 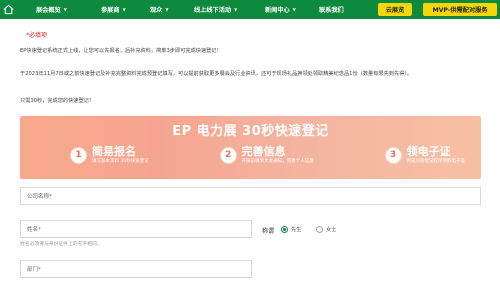 I want to click on title-option-mr: 先生, so click(x=291, y=229).